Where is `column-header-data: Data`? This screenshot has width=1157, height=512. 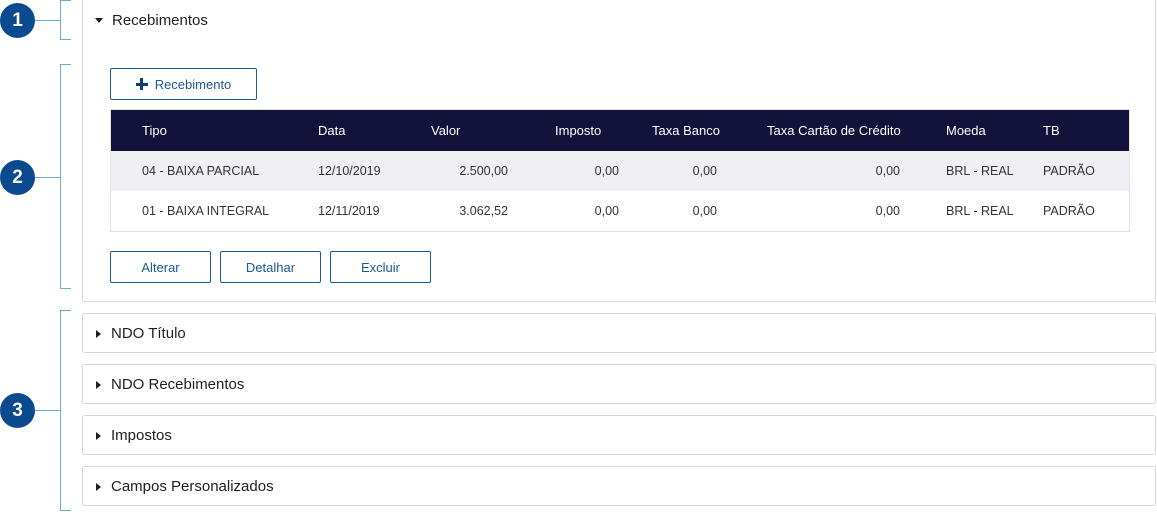
column-header-data: Data is located at coordinates (339, 130).